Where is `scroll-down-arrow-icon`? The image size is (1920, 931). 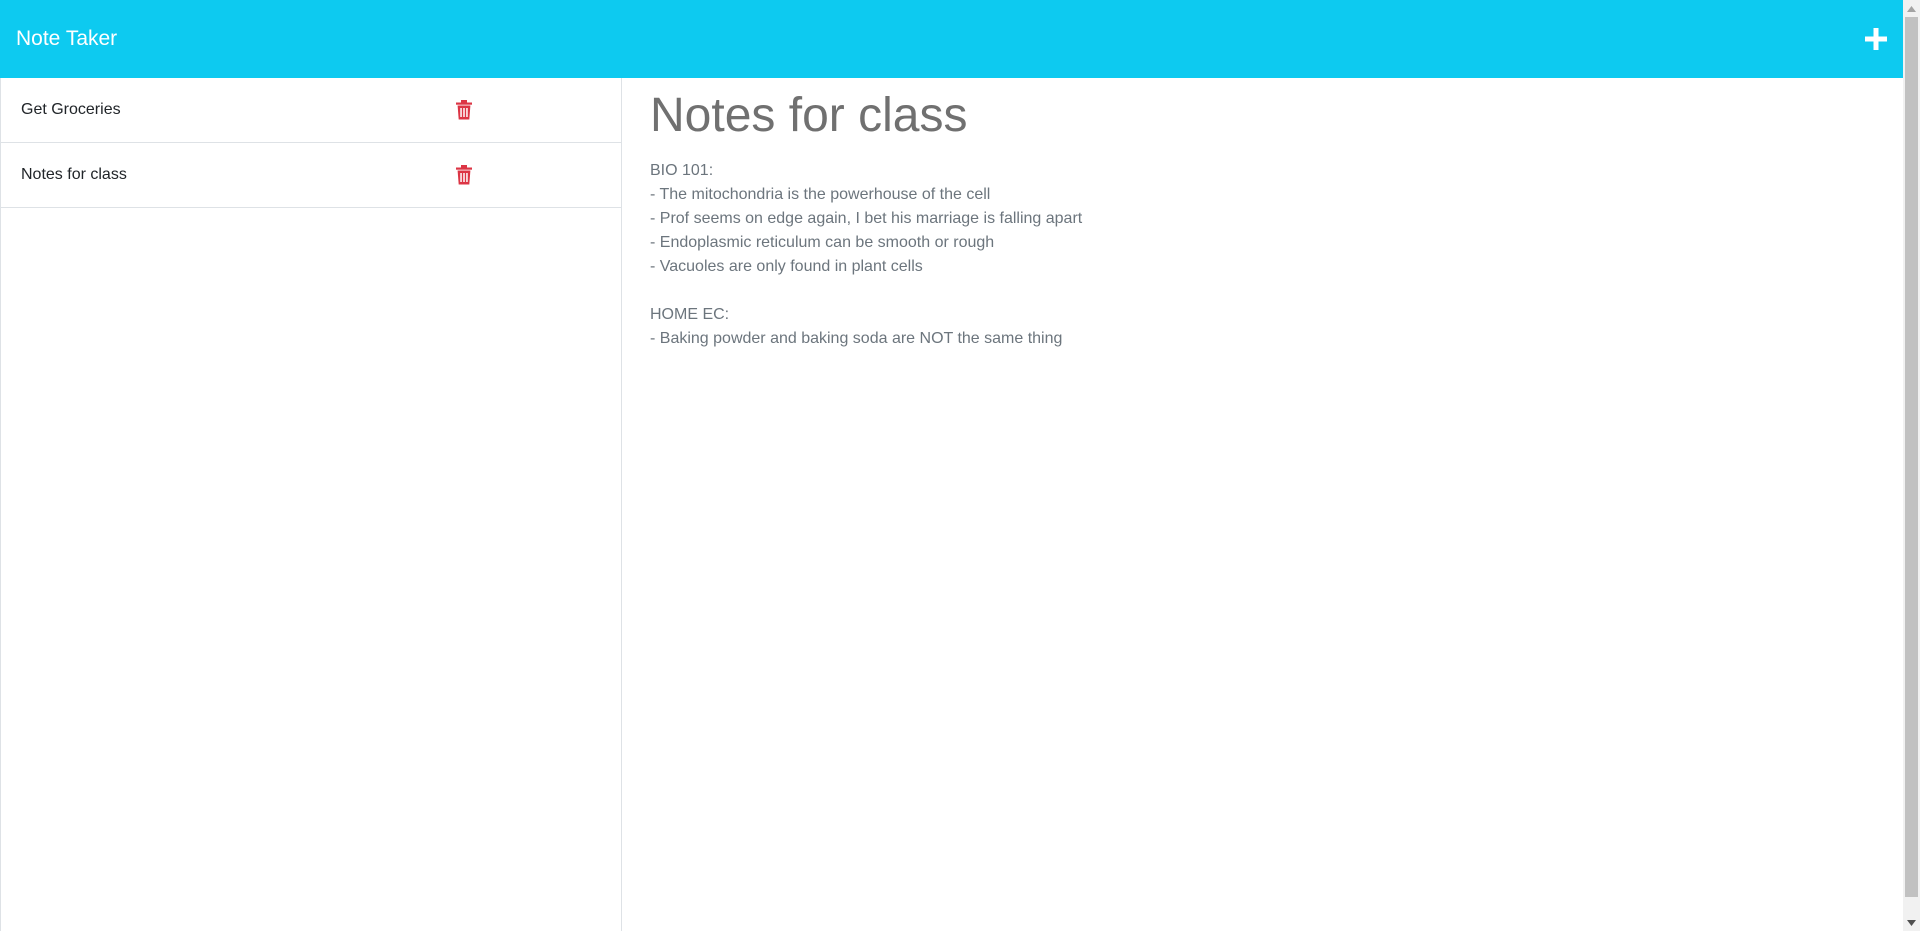 scroll-down-arrow-icon is located at coordinates (1911, 922).